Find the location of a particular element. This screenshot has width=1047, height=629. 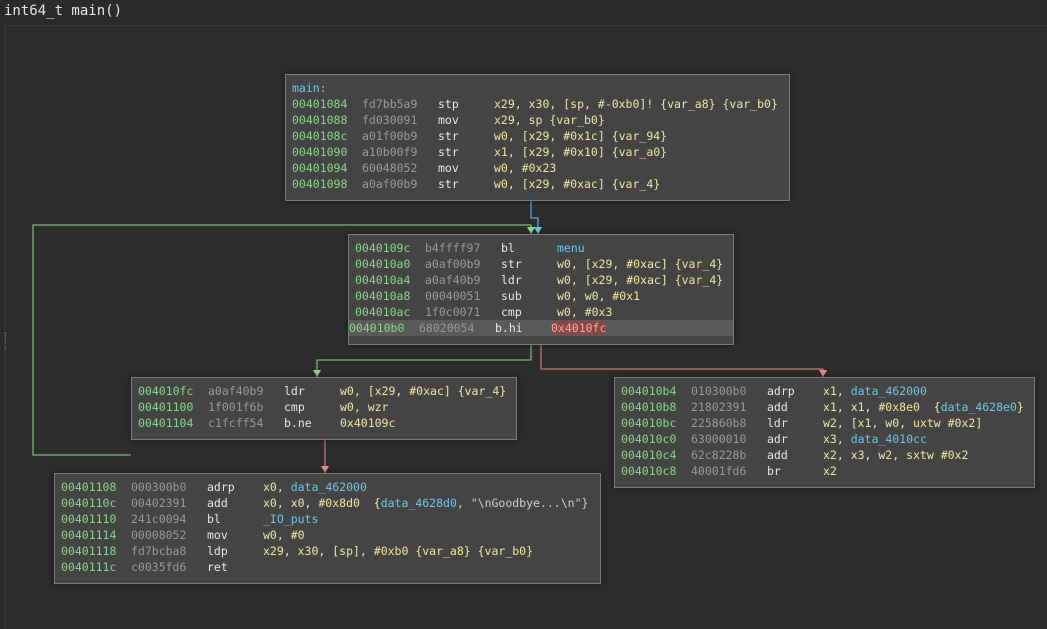

instruction-address: 0040109c is located at coordinates (382, 248).